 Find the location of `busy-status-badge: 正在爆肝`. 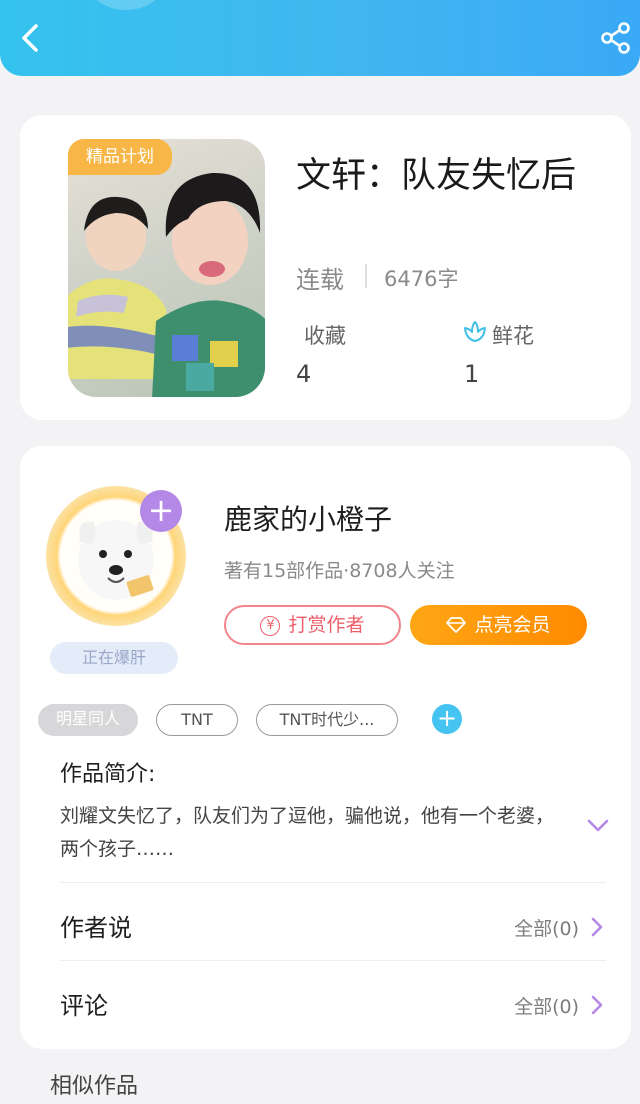

busy-status-badge: 正在爆肝 is located at coordinates (114, 658).